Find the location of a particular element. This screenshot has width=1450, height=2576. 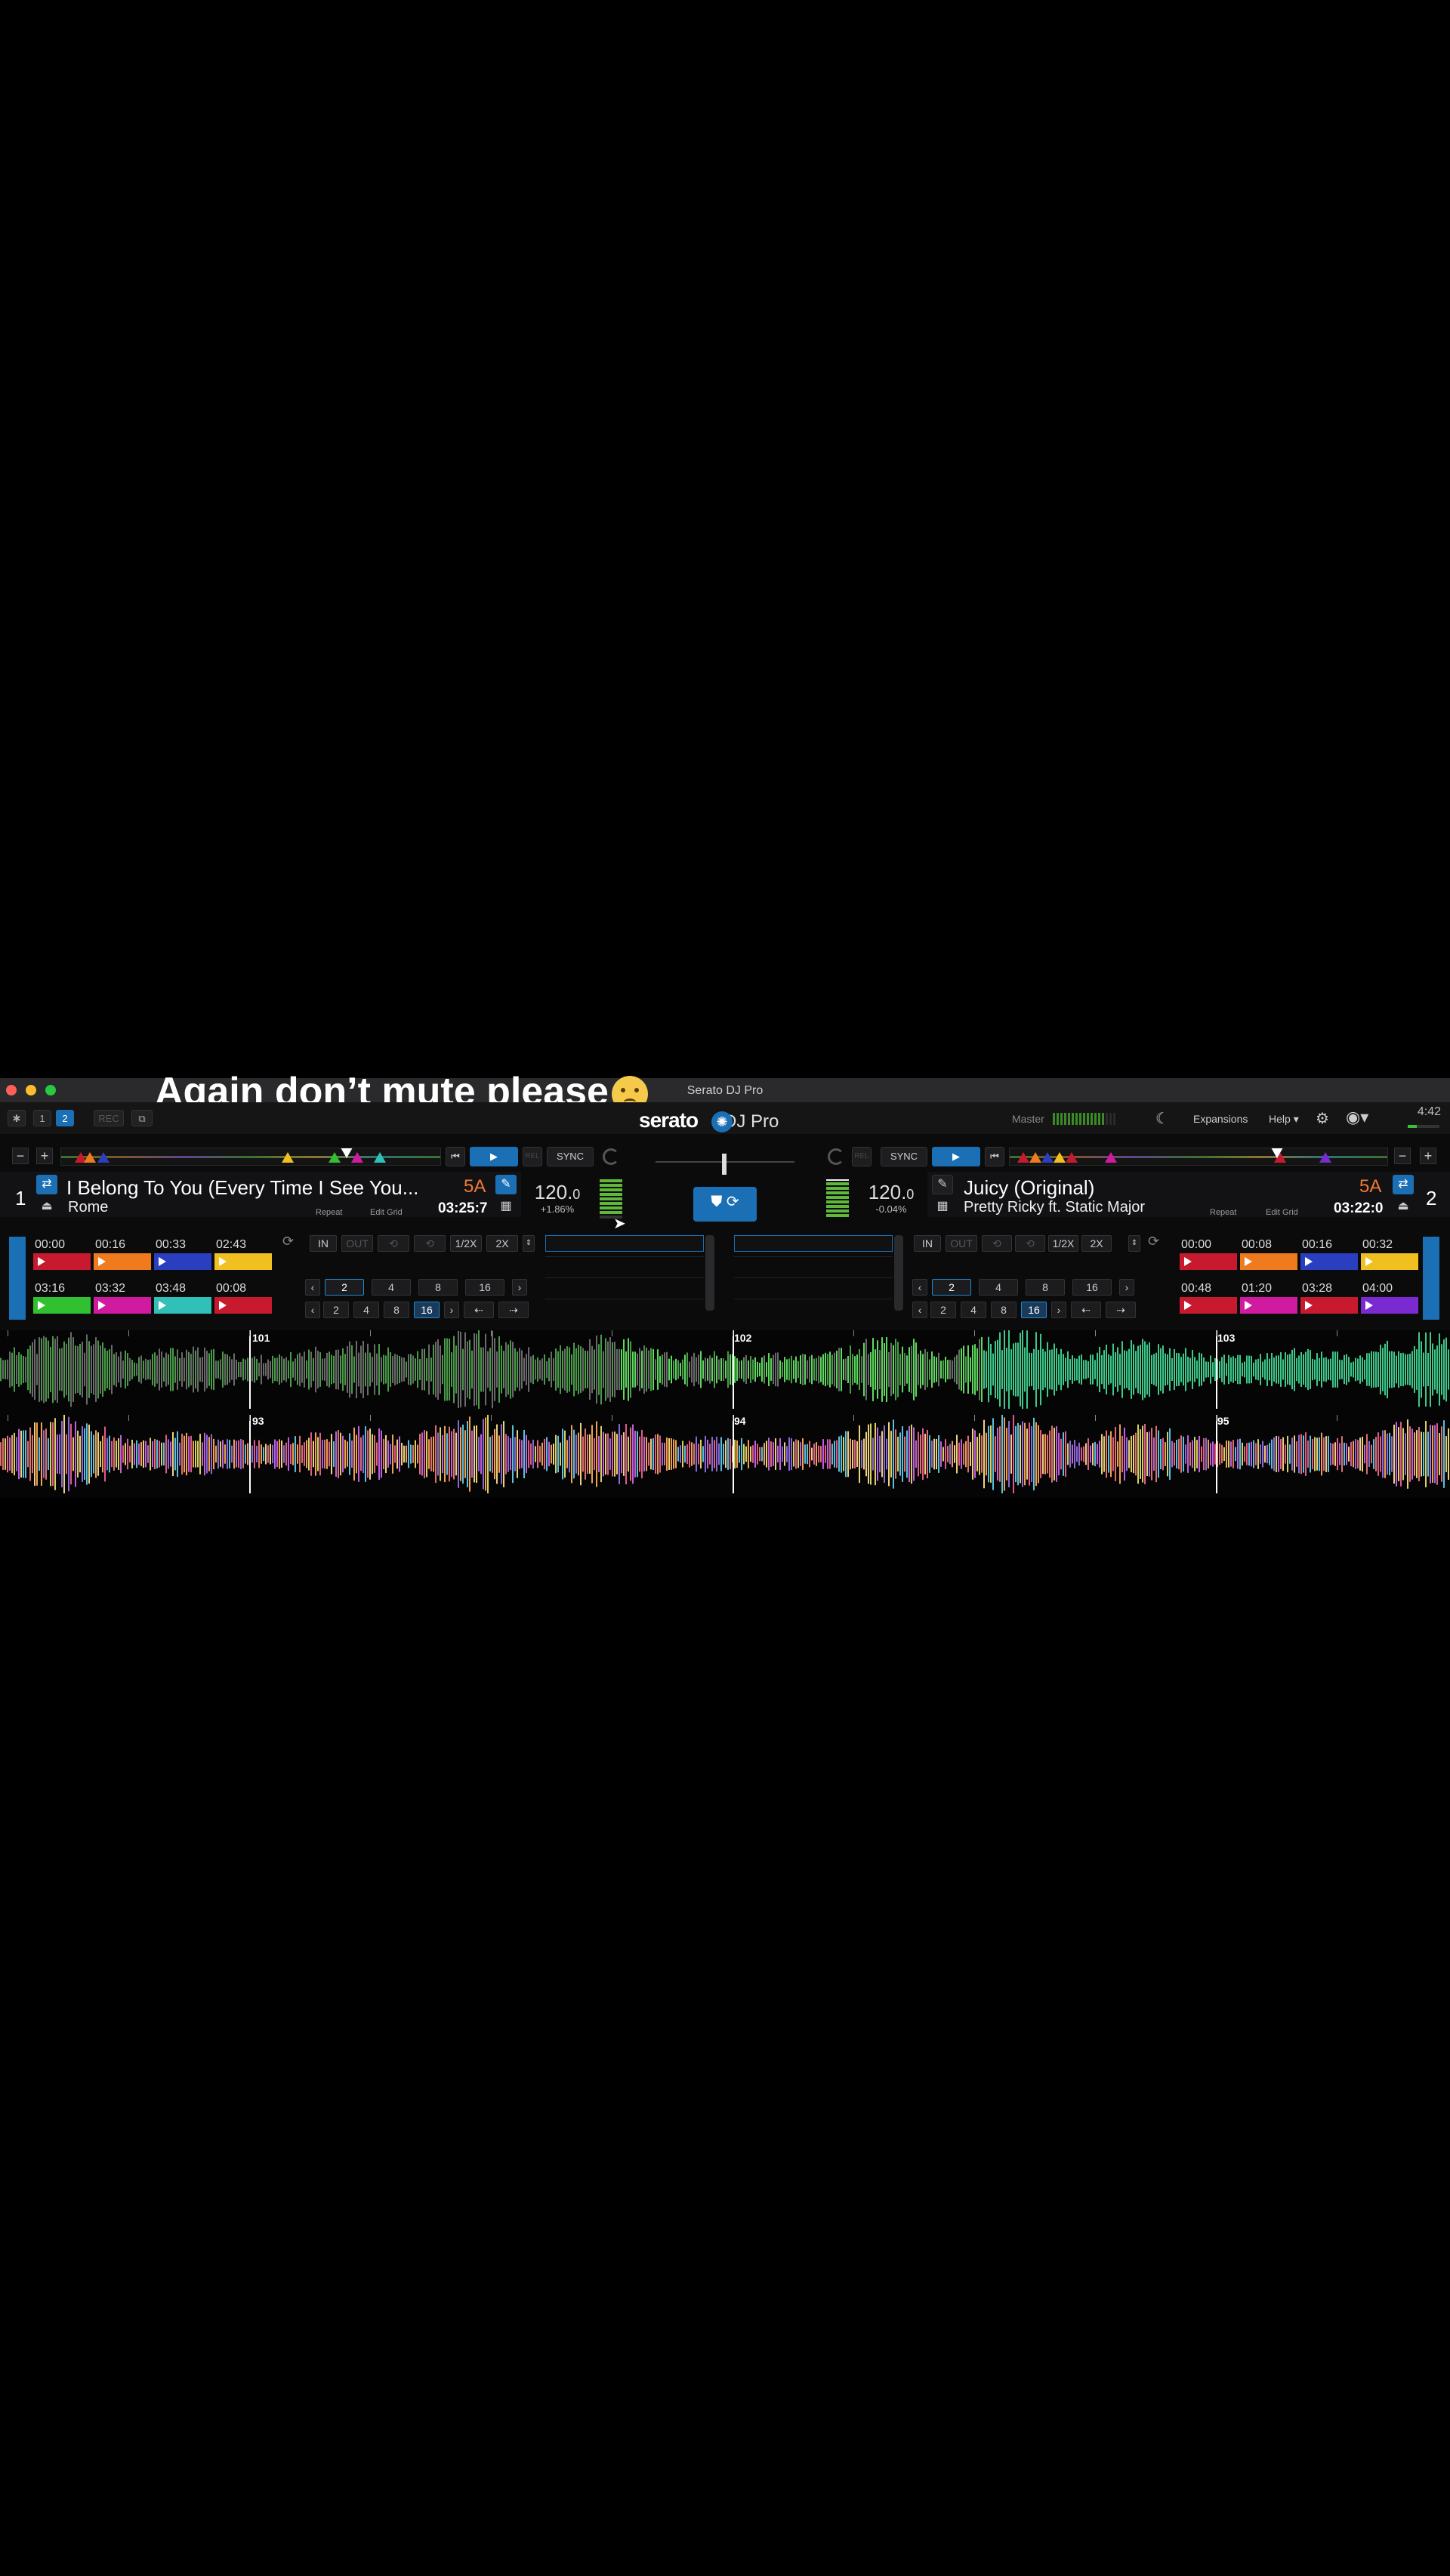

deck2-cue-pad: 04:00 is located at coordinates (1389, 1297).